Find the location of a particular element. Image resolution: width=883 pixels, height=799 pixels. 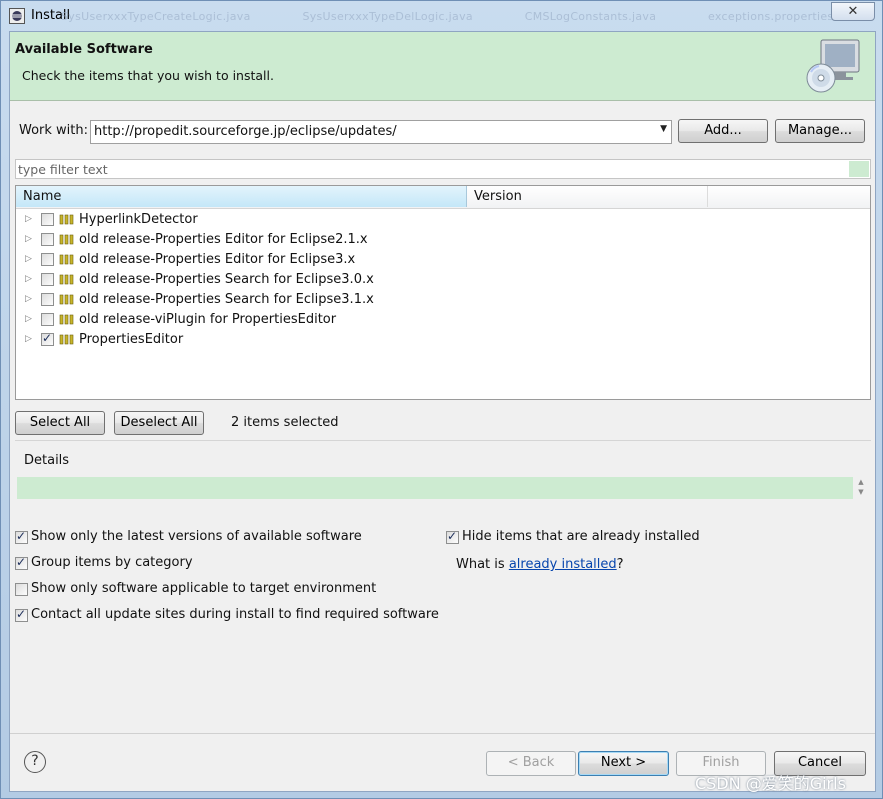

tree-header: Name Version is located at coordinates (443, 197).